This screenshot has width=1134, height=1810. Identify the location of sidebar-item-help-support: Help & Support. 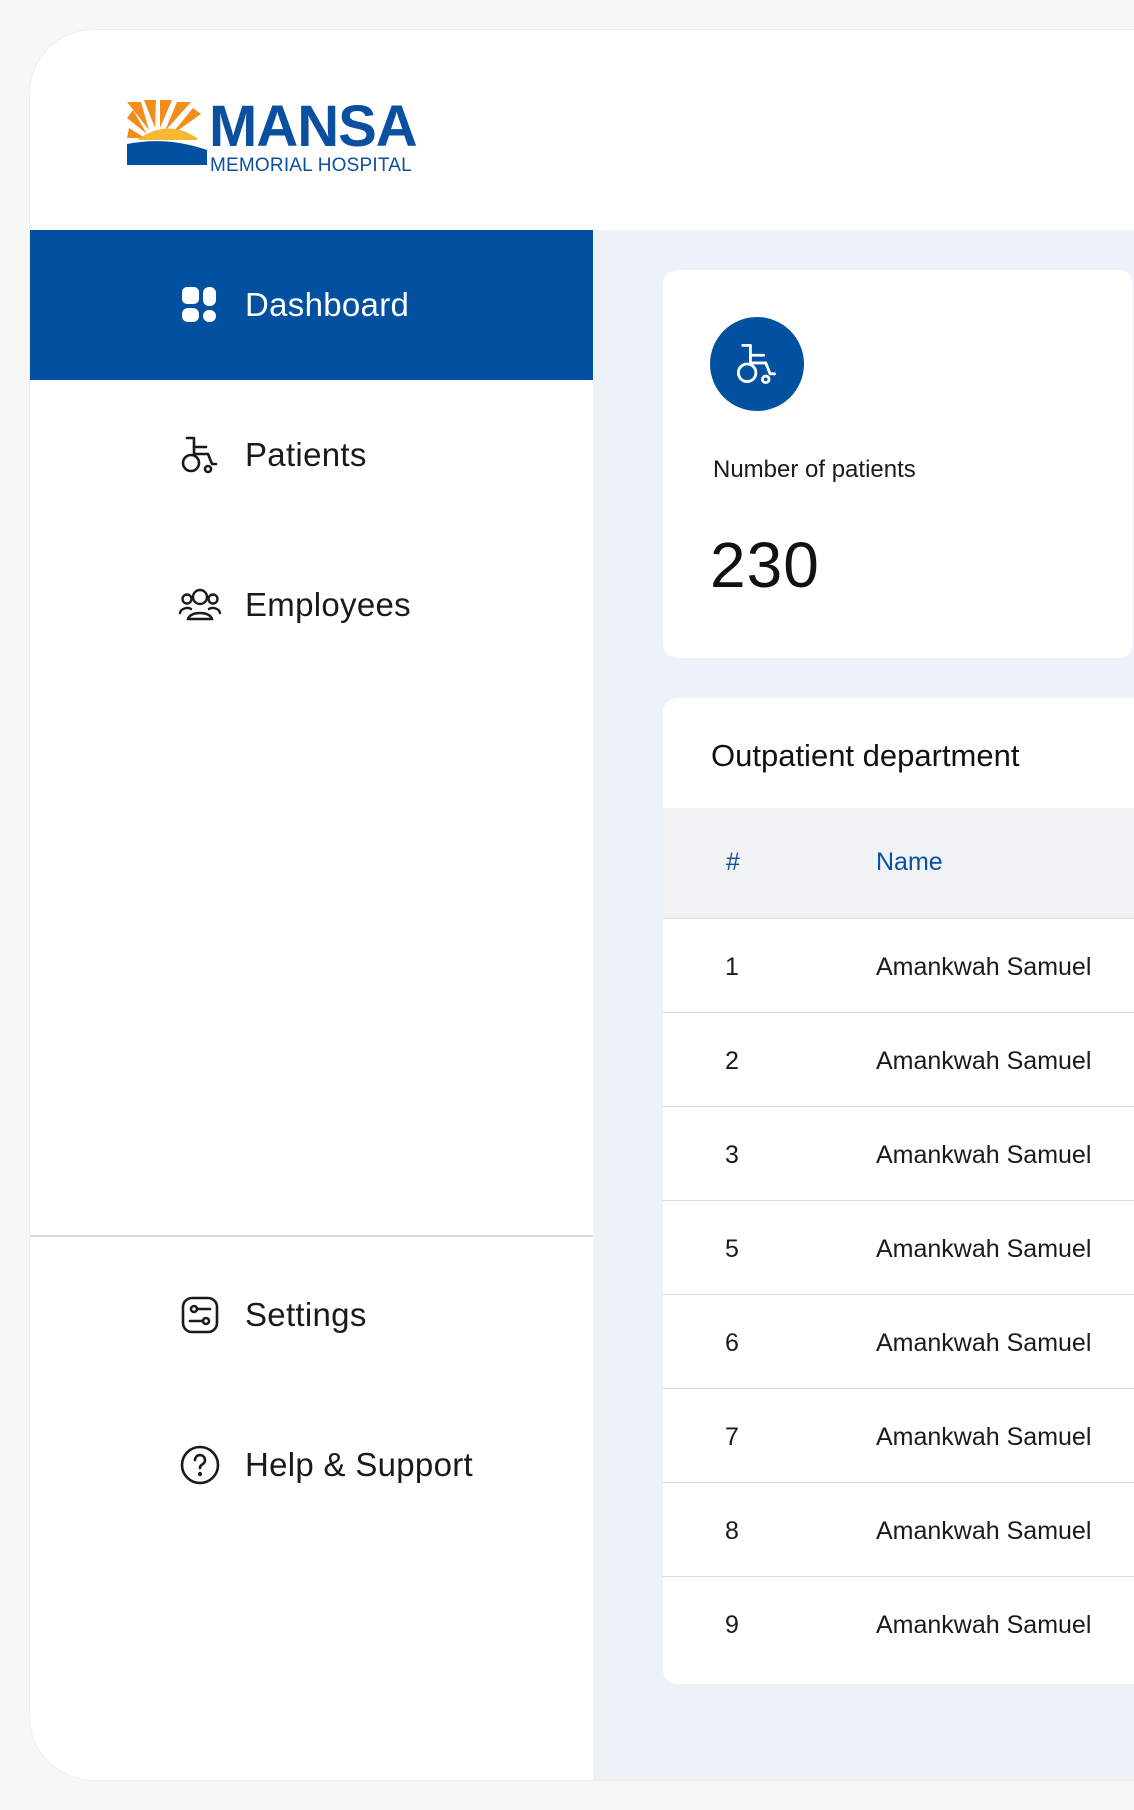
(311, 1465).